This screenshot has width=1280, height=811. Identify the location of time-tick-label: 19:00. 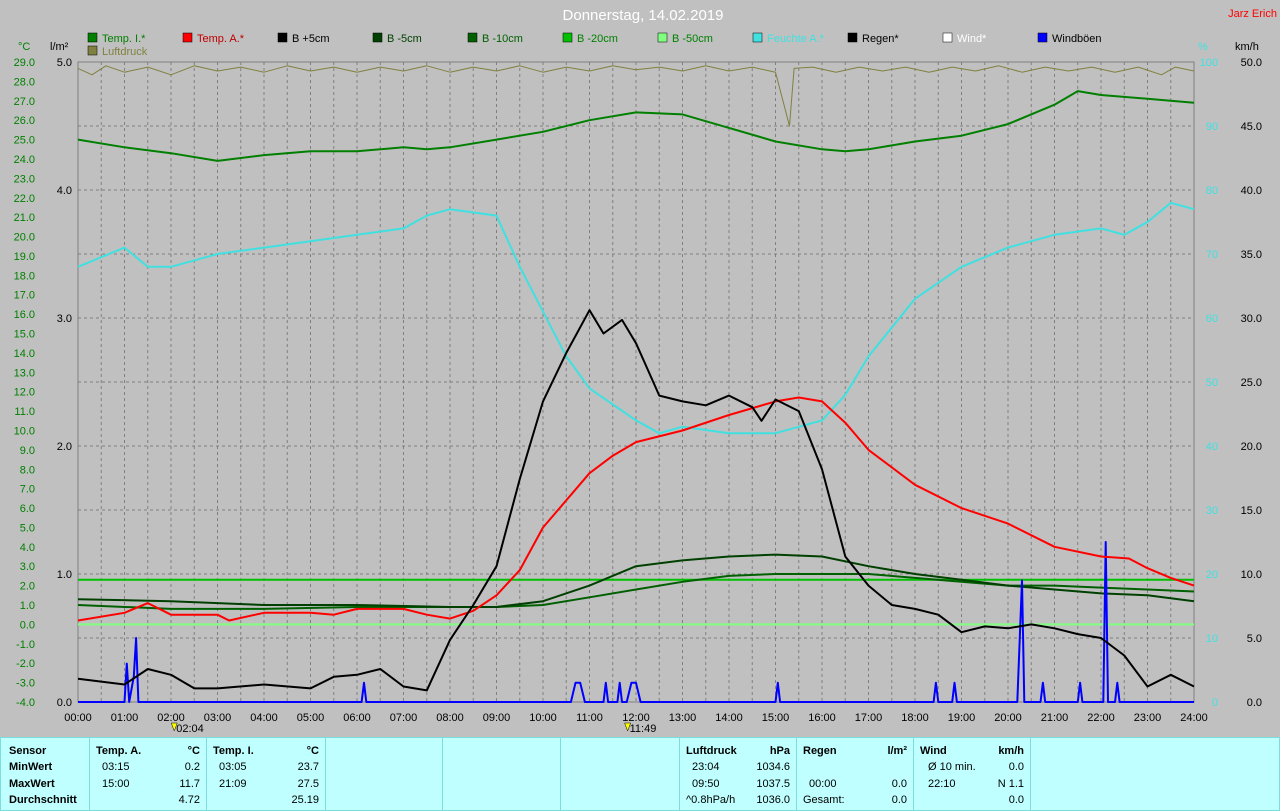
(962, 718).